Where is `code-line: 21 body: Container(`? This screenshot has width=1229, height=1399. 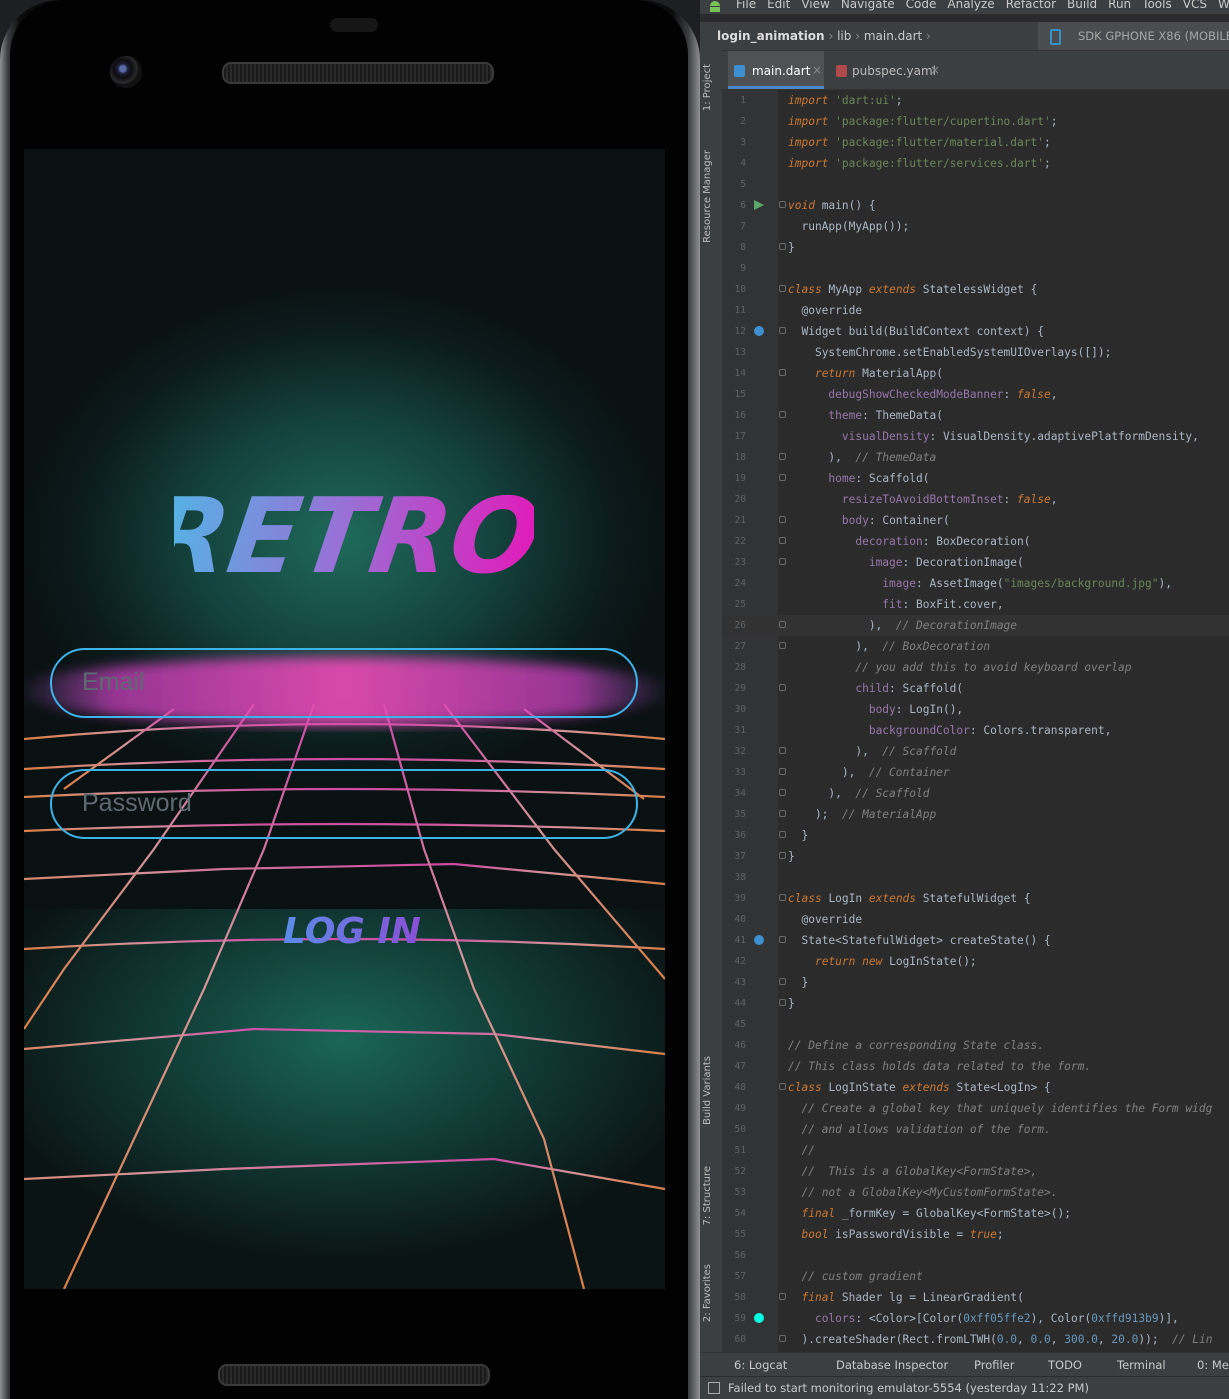 code-line: 21 body: Container( is located at coordinates (975, 520).